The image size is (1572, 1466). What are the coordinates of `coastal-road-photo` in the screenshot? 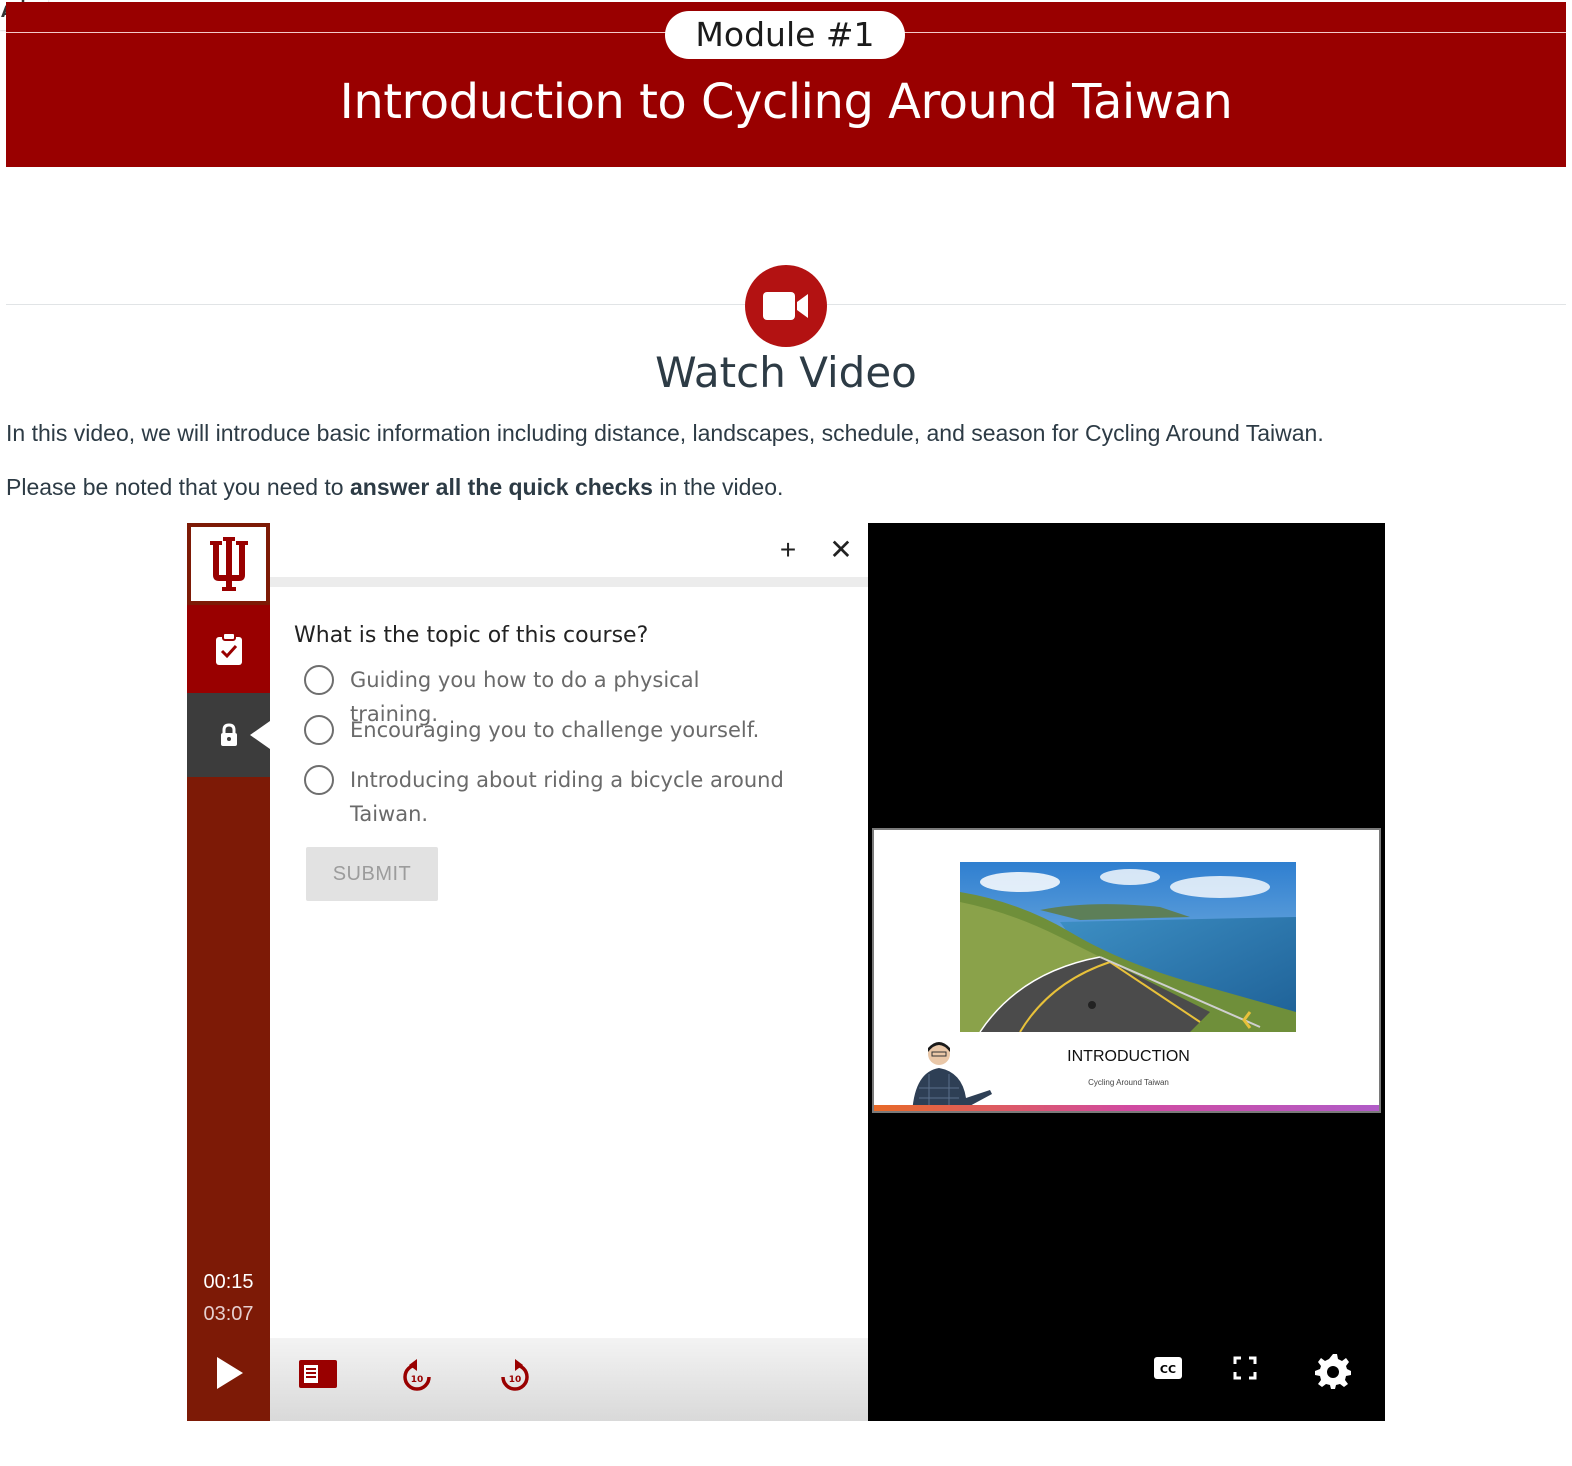 It's located at (1128, 947).